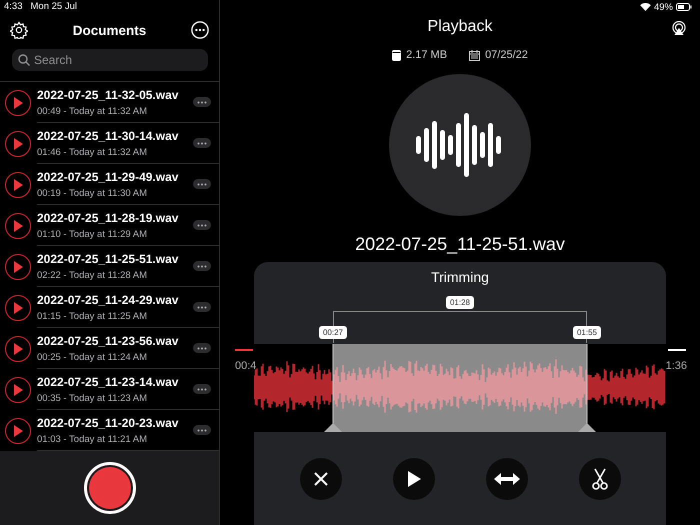 The image size is (700, 525). I want to click on calendar-icon, so click(474, 55).